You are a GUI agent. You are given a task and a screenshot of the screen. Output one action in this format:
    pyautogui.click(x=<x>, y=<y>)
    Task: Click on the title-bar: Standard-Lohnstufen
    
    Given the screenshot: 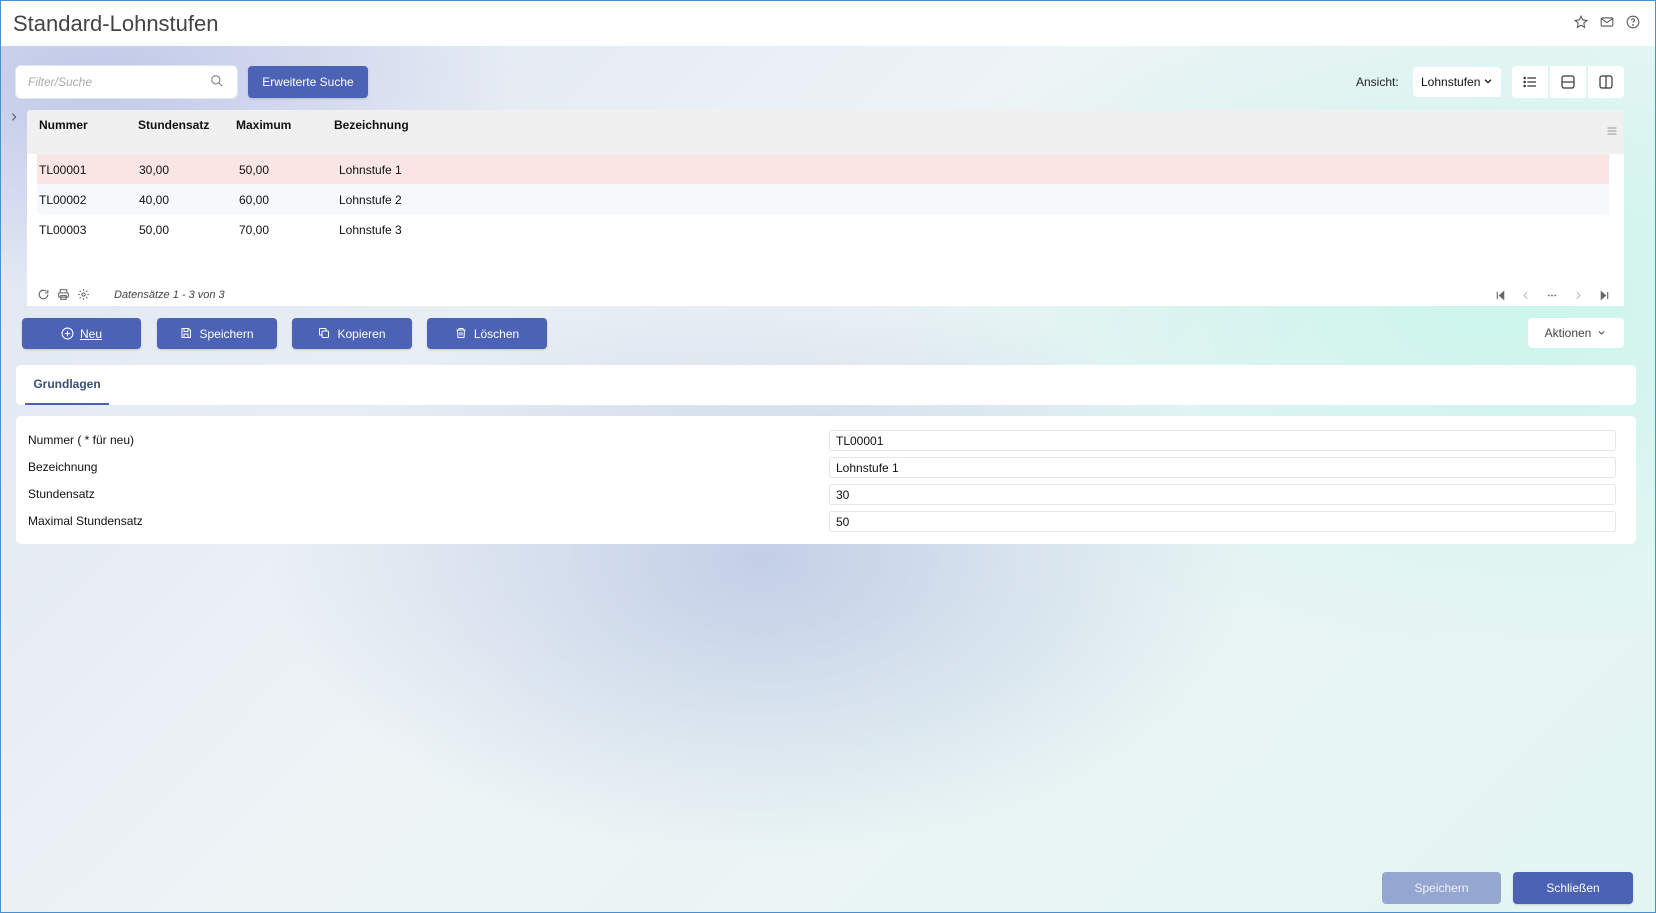 What is the action you would take?
    pyautogui.click(x=828, y=23)
    